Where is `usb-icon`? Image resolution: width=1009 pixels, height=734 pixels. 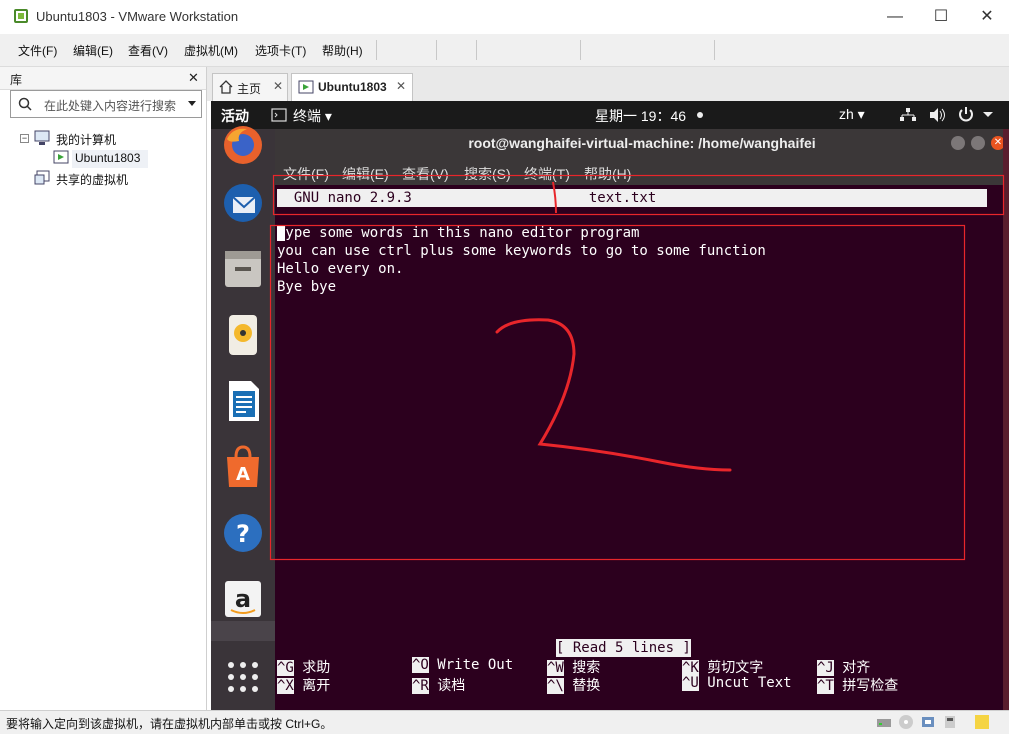 usb-icon is located at coordinates (950, 722).